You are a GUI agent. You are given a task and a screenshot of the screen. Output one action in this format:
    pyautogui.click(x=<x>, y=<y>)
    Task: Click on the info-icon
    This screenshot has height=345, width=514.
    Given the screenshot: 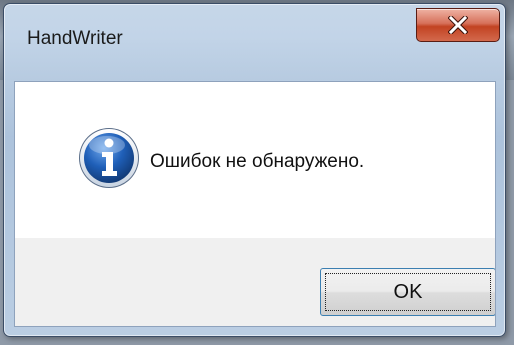 What is the action you would take?
    pyautogui.click(x=109, y=158)
    